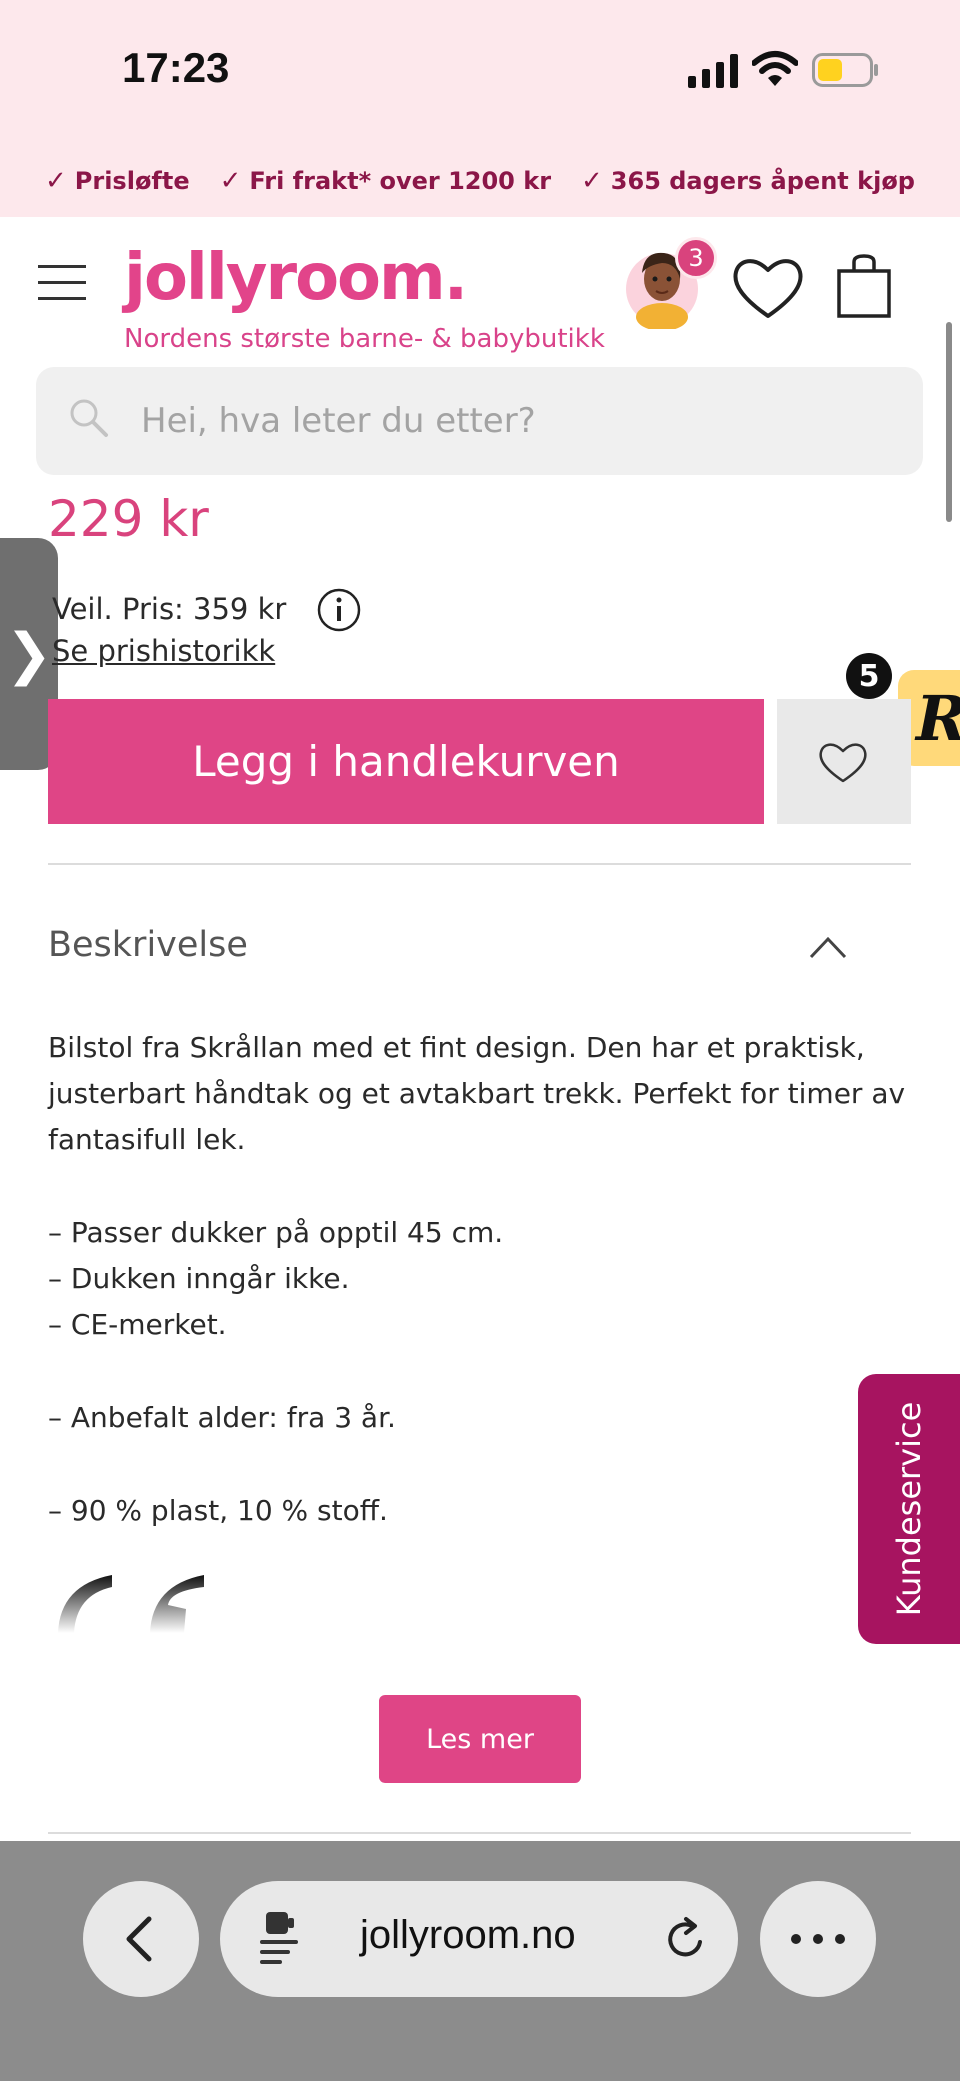 The width and height of the screenshot is (960, 2081). What do you see at coordinates (828, 947) in the screenshot?
I see `chevron-up-icon` at bounding box center [828, 947].